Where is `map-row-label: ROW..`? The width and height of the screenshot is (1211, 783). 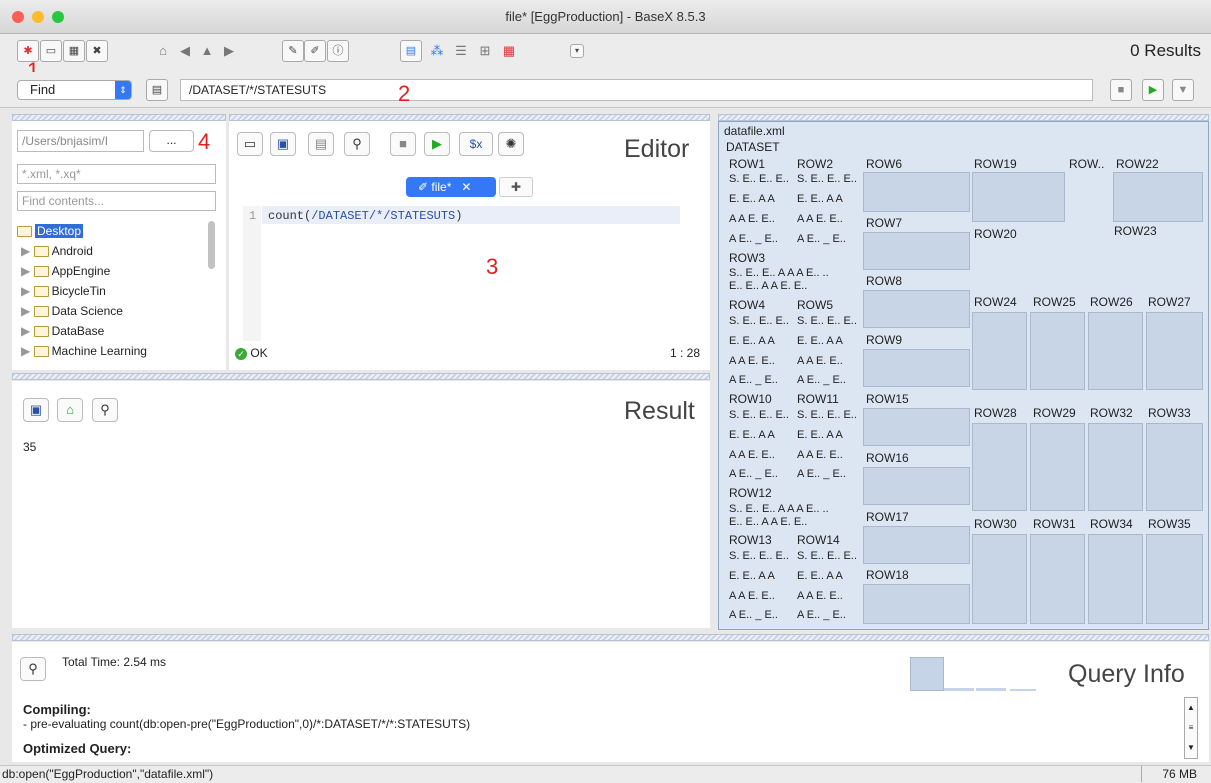
map-row-label: ROW.. is located at coordinates (1086, 164).